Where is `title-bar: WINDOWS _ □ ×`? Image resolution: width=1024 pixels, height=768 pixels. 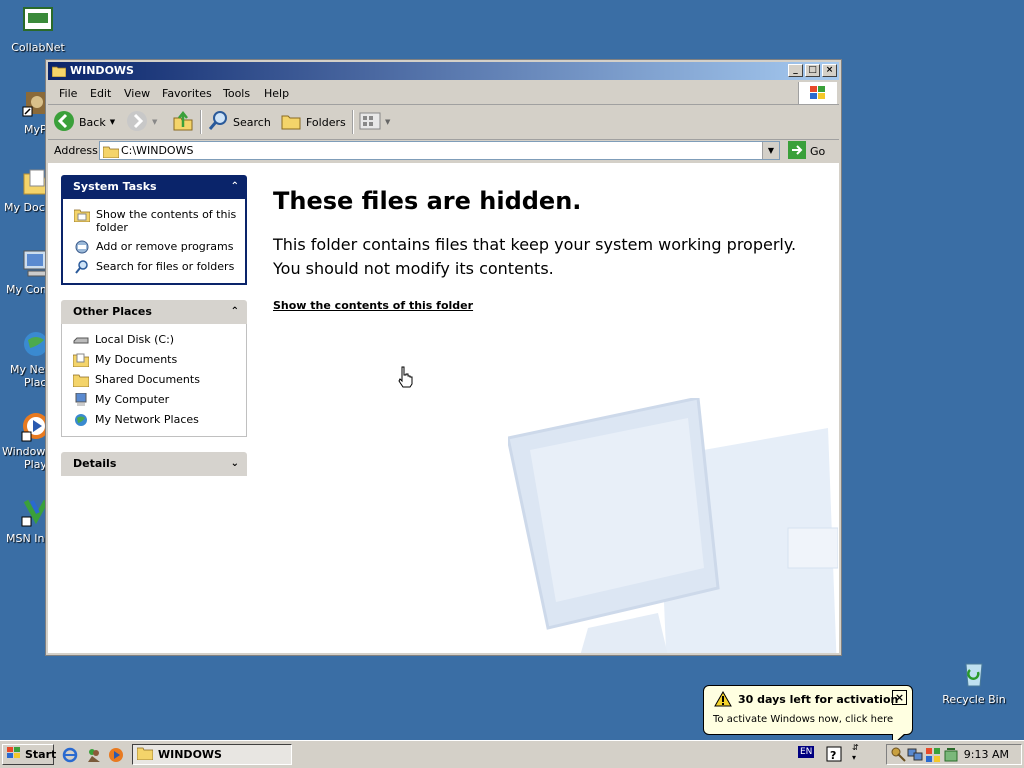
title-bar: WINDOWS _ □ × is located at coordinates (443, 71).